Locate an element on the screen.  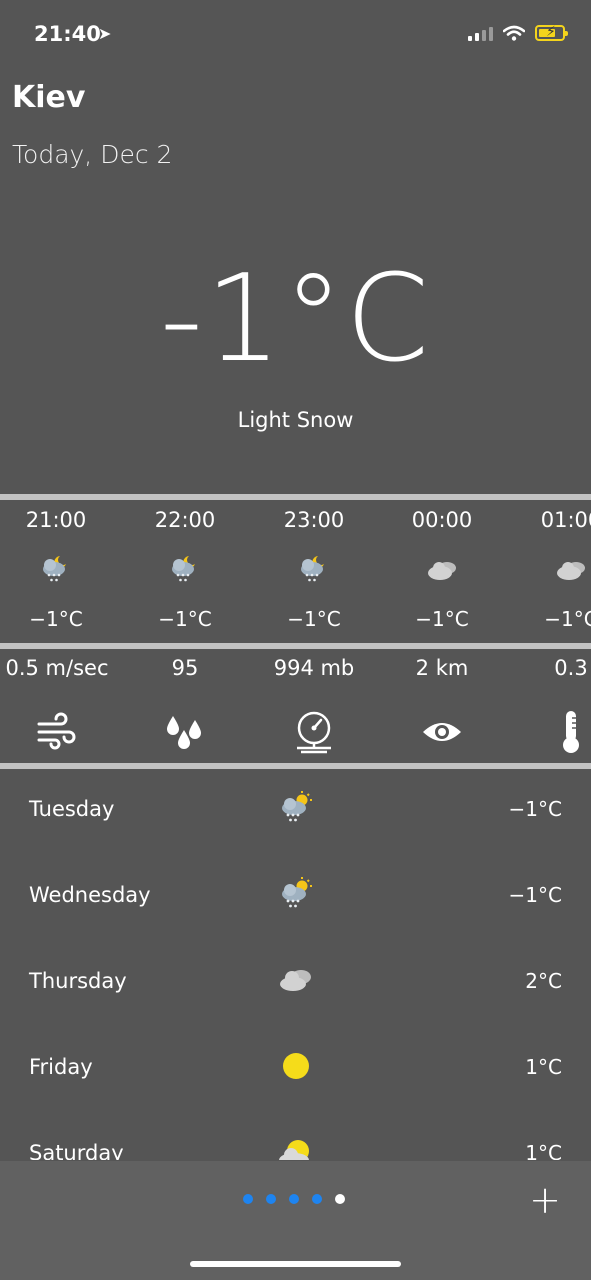
divider is located at coordinates (295, 646).